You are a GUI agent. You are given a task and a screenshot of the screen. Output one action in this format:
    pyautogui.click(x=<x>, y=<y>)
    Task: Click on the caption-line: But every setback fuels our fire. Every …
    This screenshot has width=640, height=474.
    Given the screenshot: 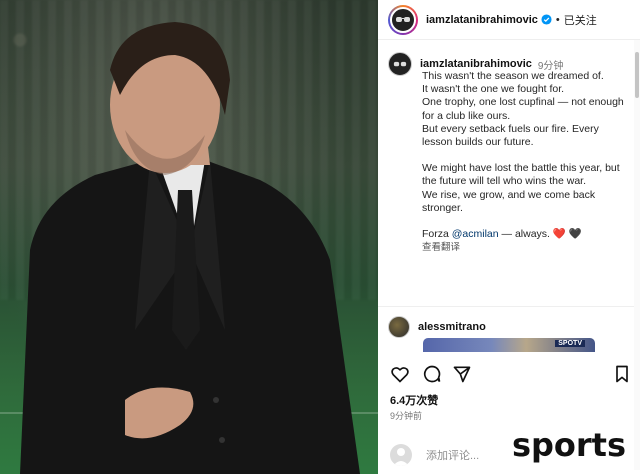 What is the action you would take?
    pyautogui.click(x=510, y=135)
    